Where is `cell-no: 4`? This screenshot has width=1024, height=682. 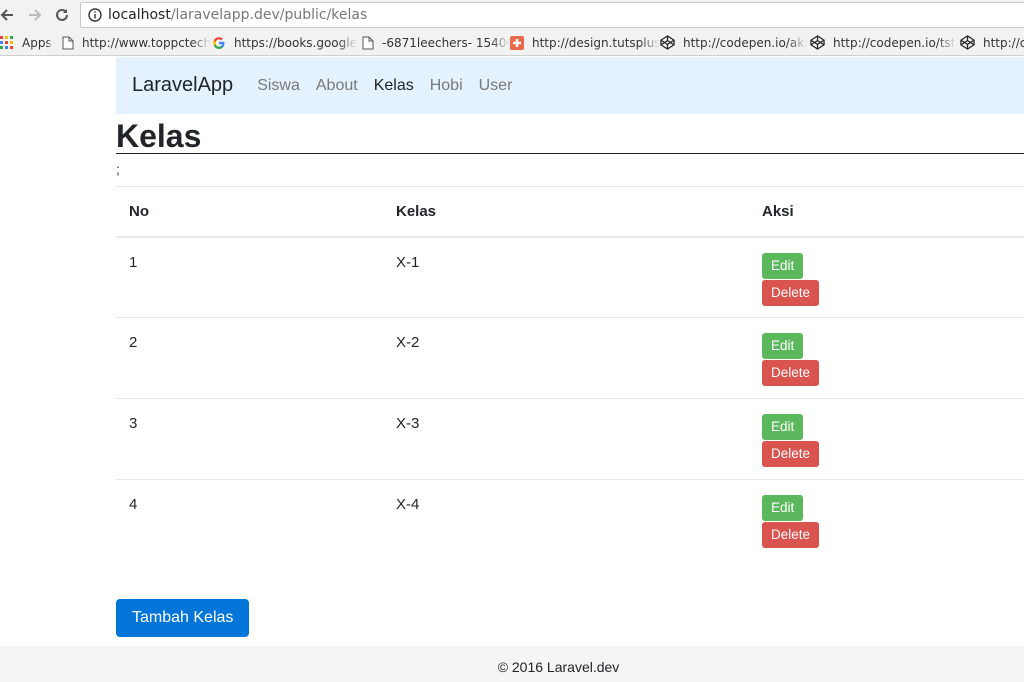
cell-no: 4 is located at coordinates (249, 520).